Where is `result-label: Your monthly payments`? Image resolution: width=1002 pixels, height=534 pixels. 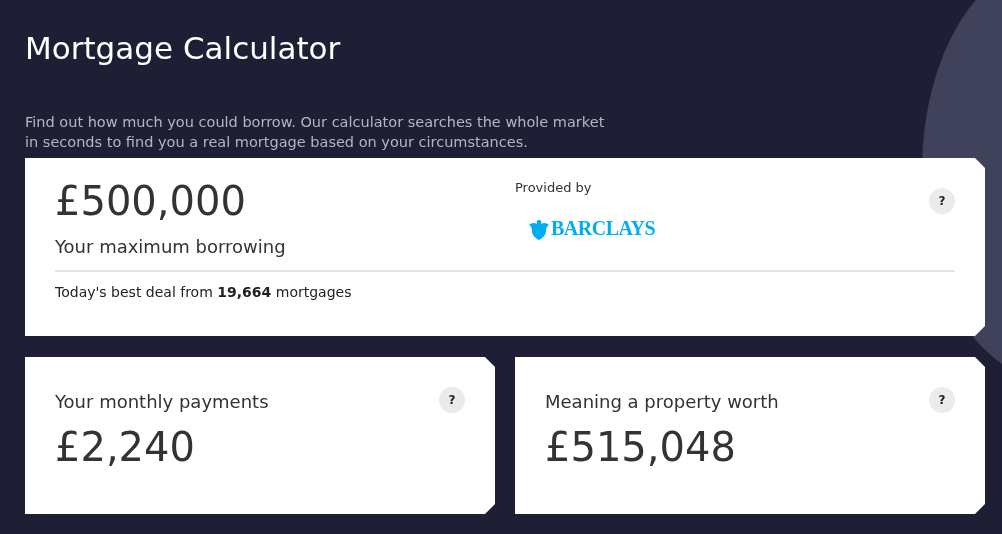
result-label: Your monthly payments is located at coordinates (162, 401).